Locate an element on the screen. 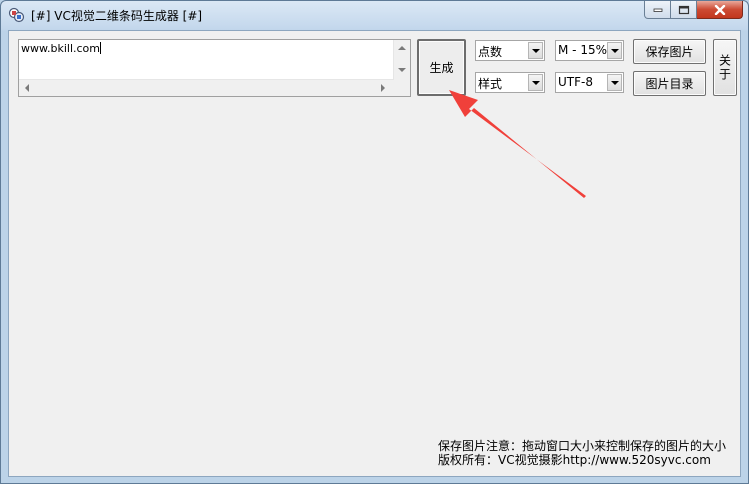 The width and height of the screenshot is (749, 484). about-button: 关于 is located at coordinates (725, 67).